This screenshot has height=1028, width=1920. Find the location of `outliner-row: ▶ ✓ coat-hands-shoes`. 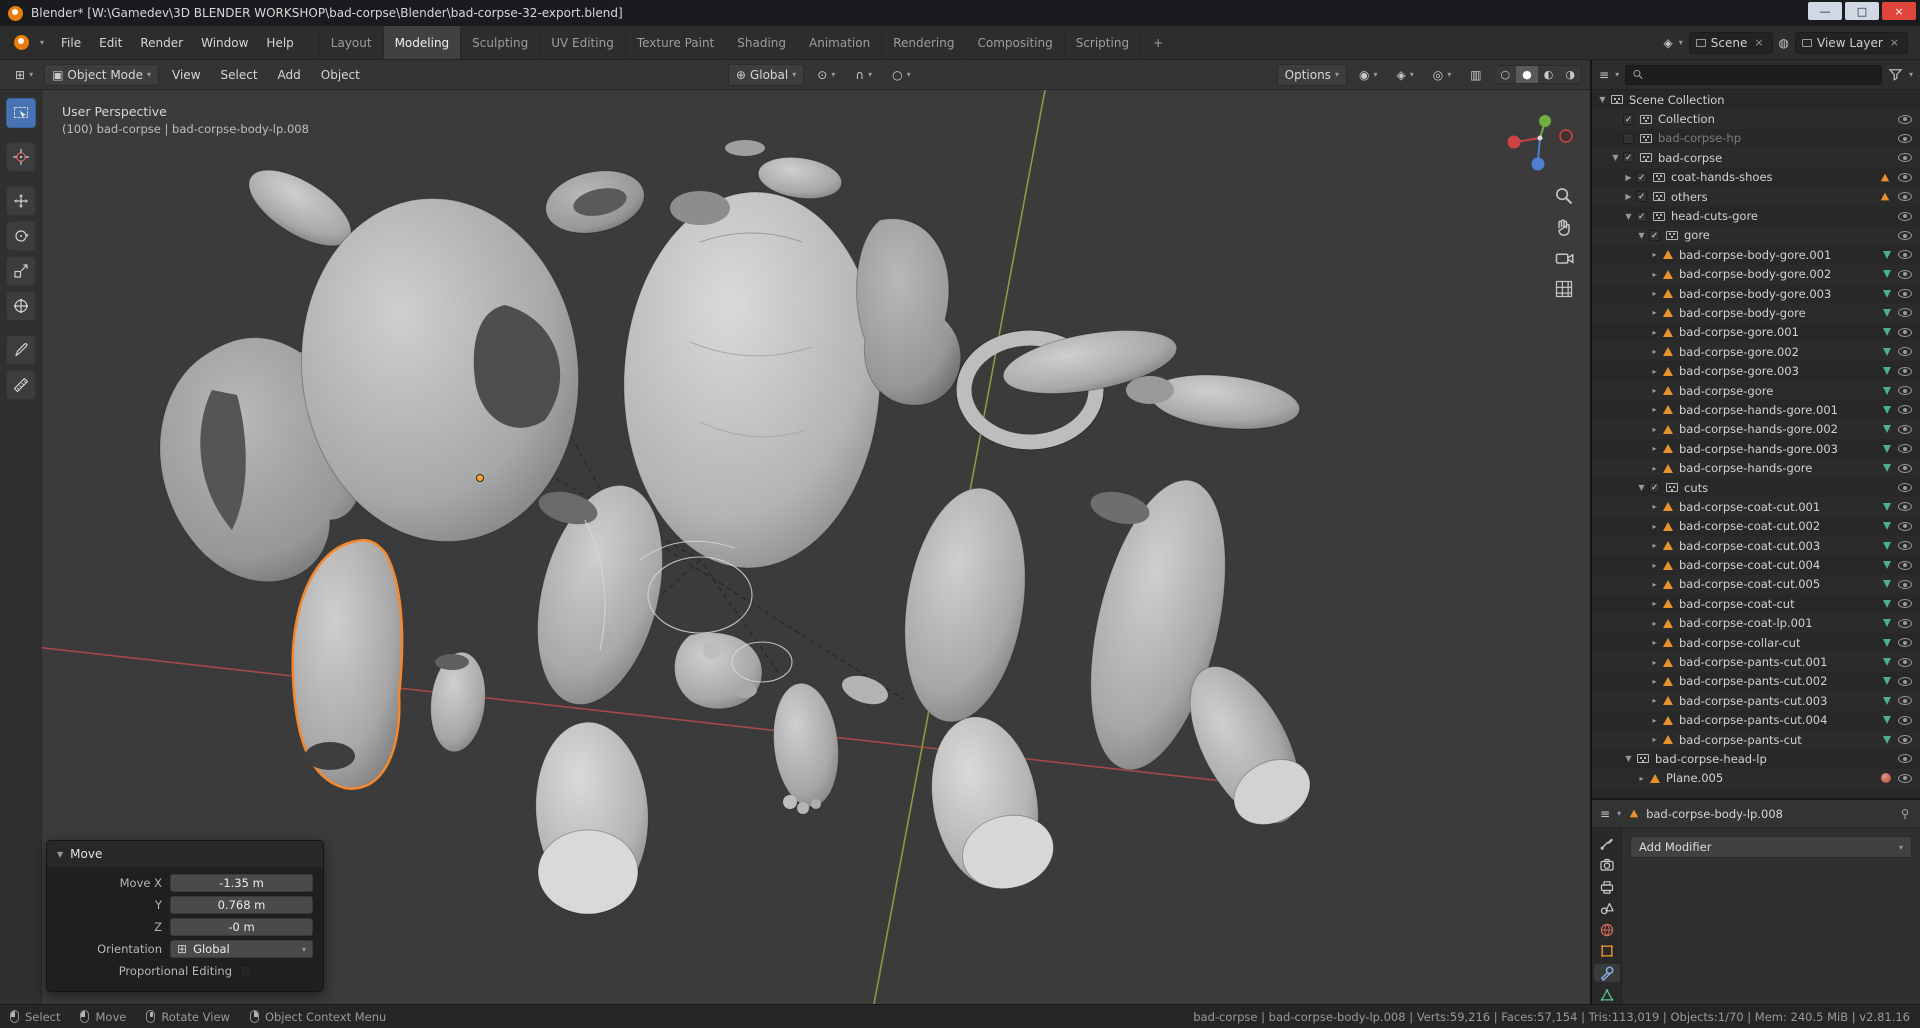

outliner-row: ▶ ✓ coat-hands-shoes is located at coordinates (1756, 177).